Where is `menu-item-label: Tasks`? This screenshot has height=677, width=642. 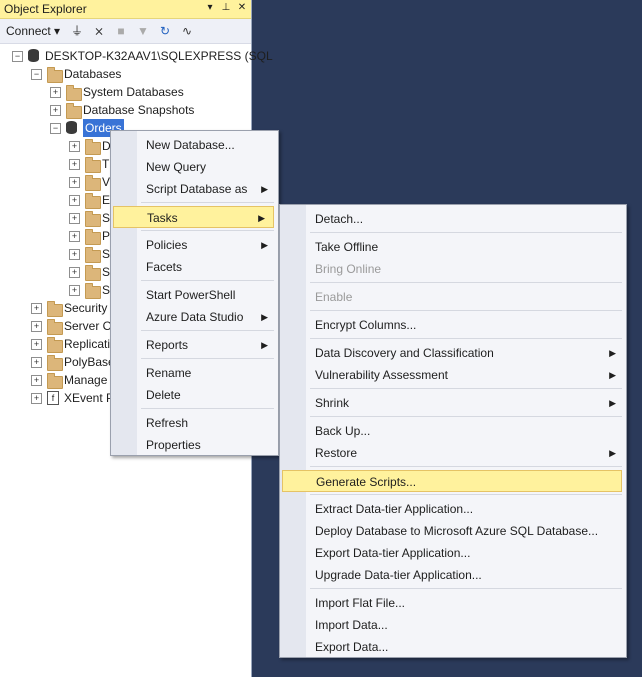
menu-item-label: Tasks is located at coordinates (162, 218).